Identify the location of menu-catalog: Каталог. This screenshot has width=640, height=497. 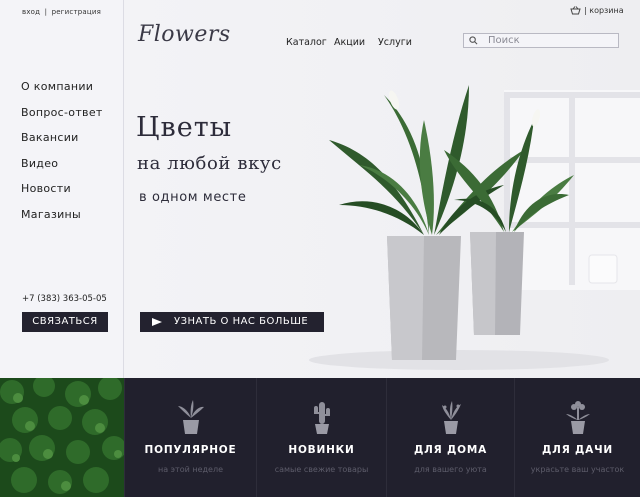
(306, 42).